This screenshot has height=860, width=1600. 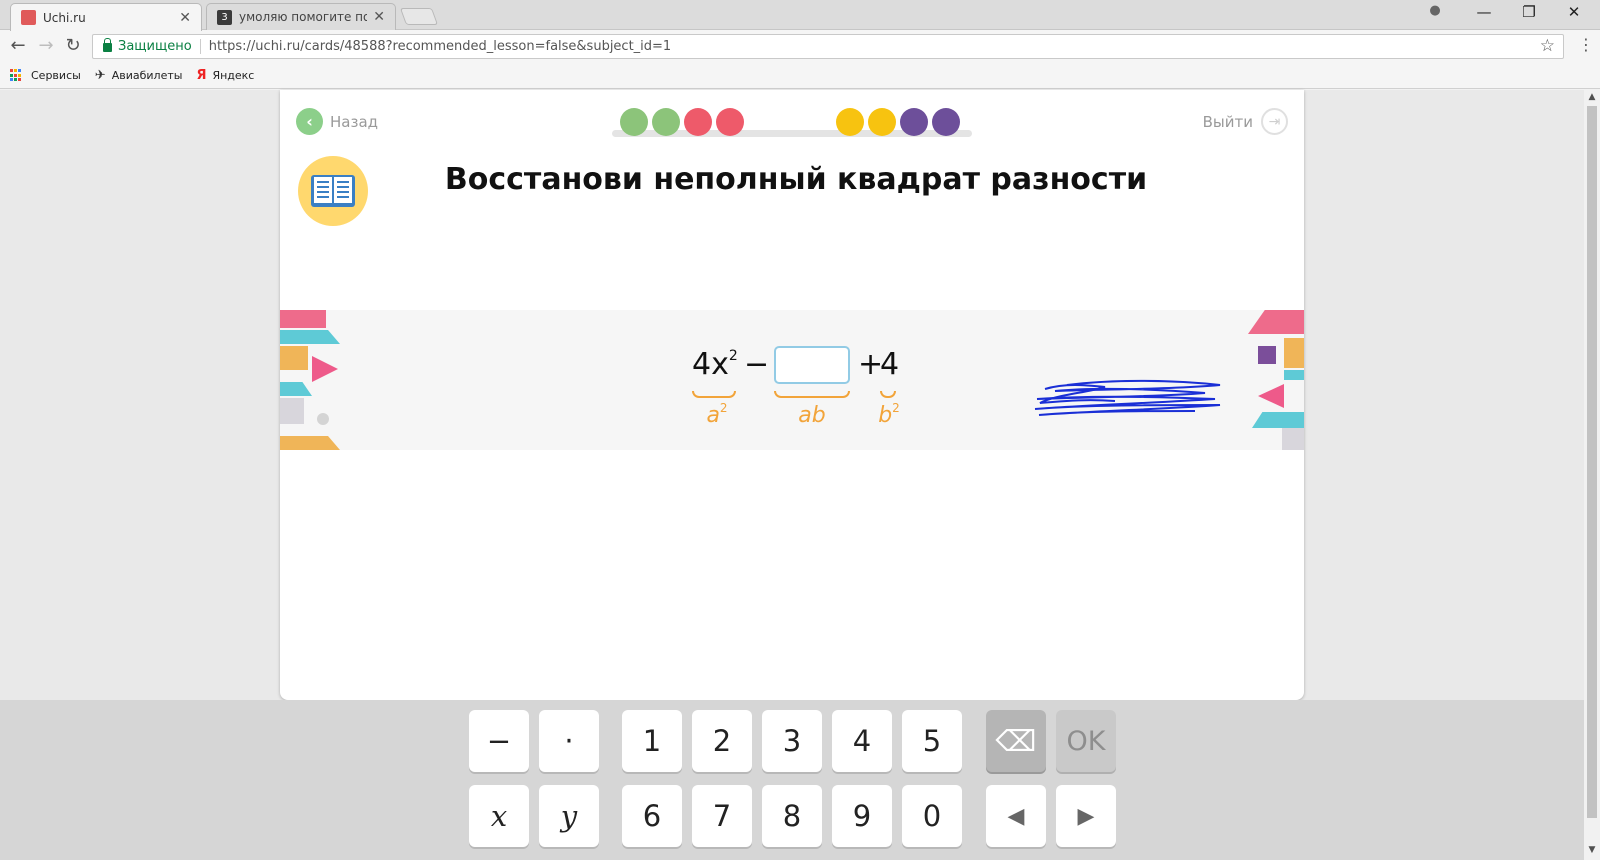 I want to click on close-window-button: ✕, so click(x=1574, y=12).